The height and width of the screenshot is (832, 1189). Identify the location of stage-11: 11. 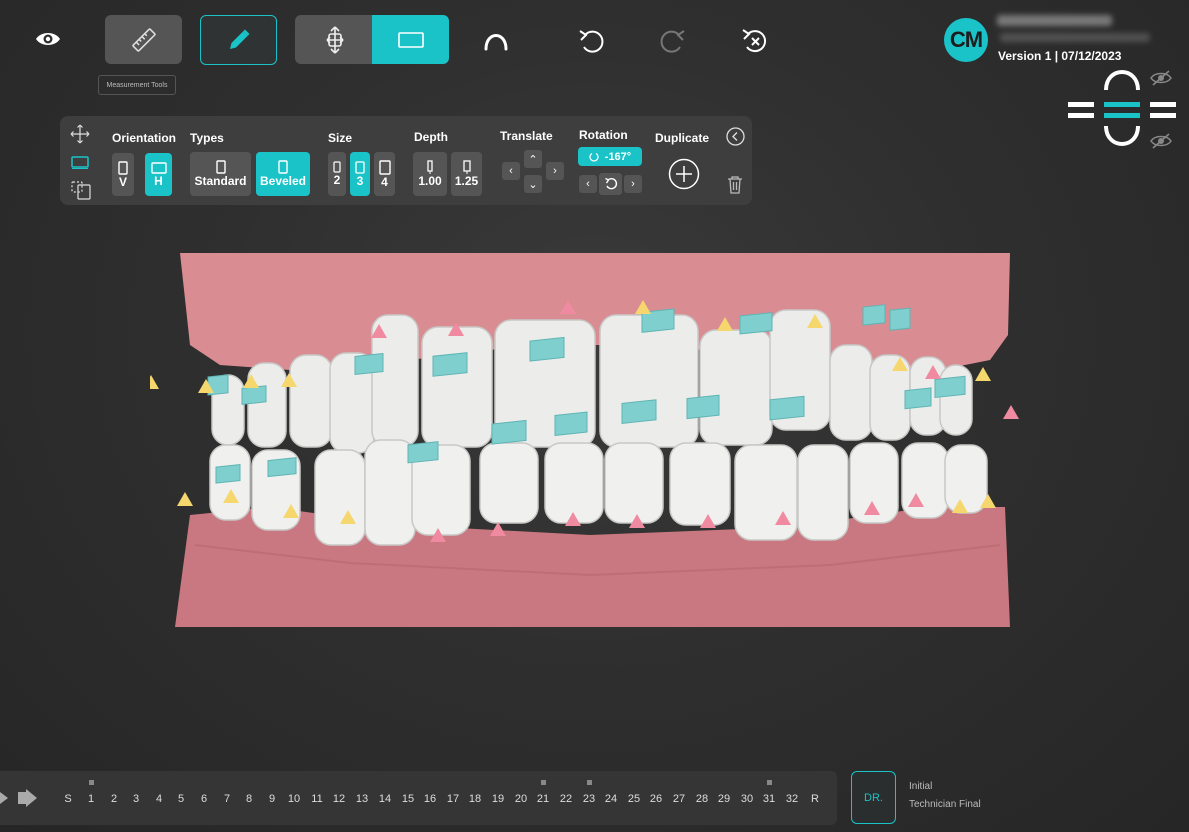
(317, 799).